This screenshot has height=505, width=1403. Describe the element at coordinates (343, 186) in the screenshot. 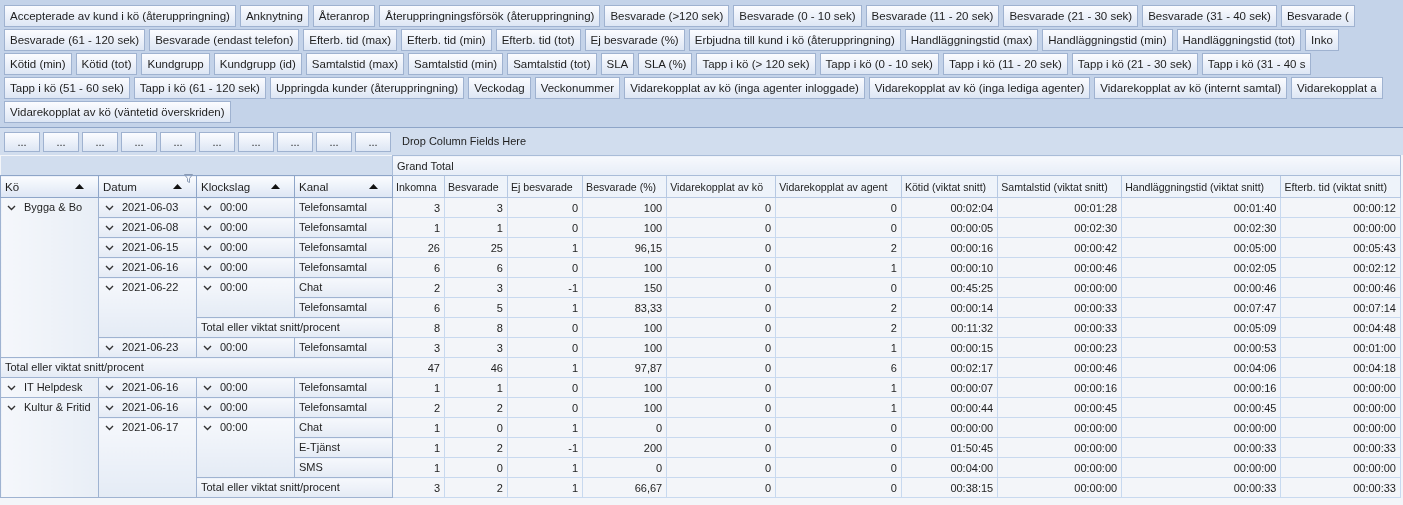

I see `field-header: Kanal` at that location.